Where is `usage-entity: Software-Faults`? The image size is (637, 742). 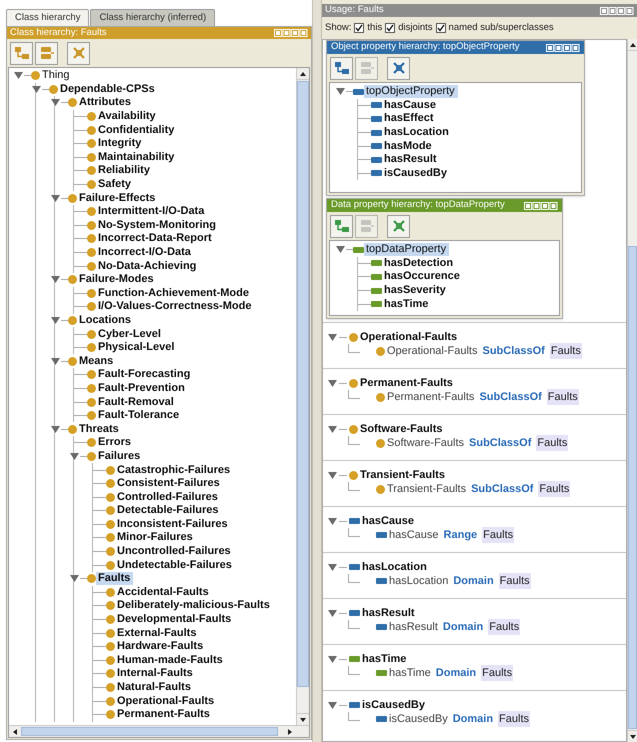 usage-entity: Software-Faults is located at coordinates (401, 429).